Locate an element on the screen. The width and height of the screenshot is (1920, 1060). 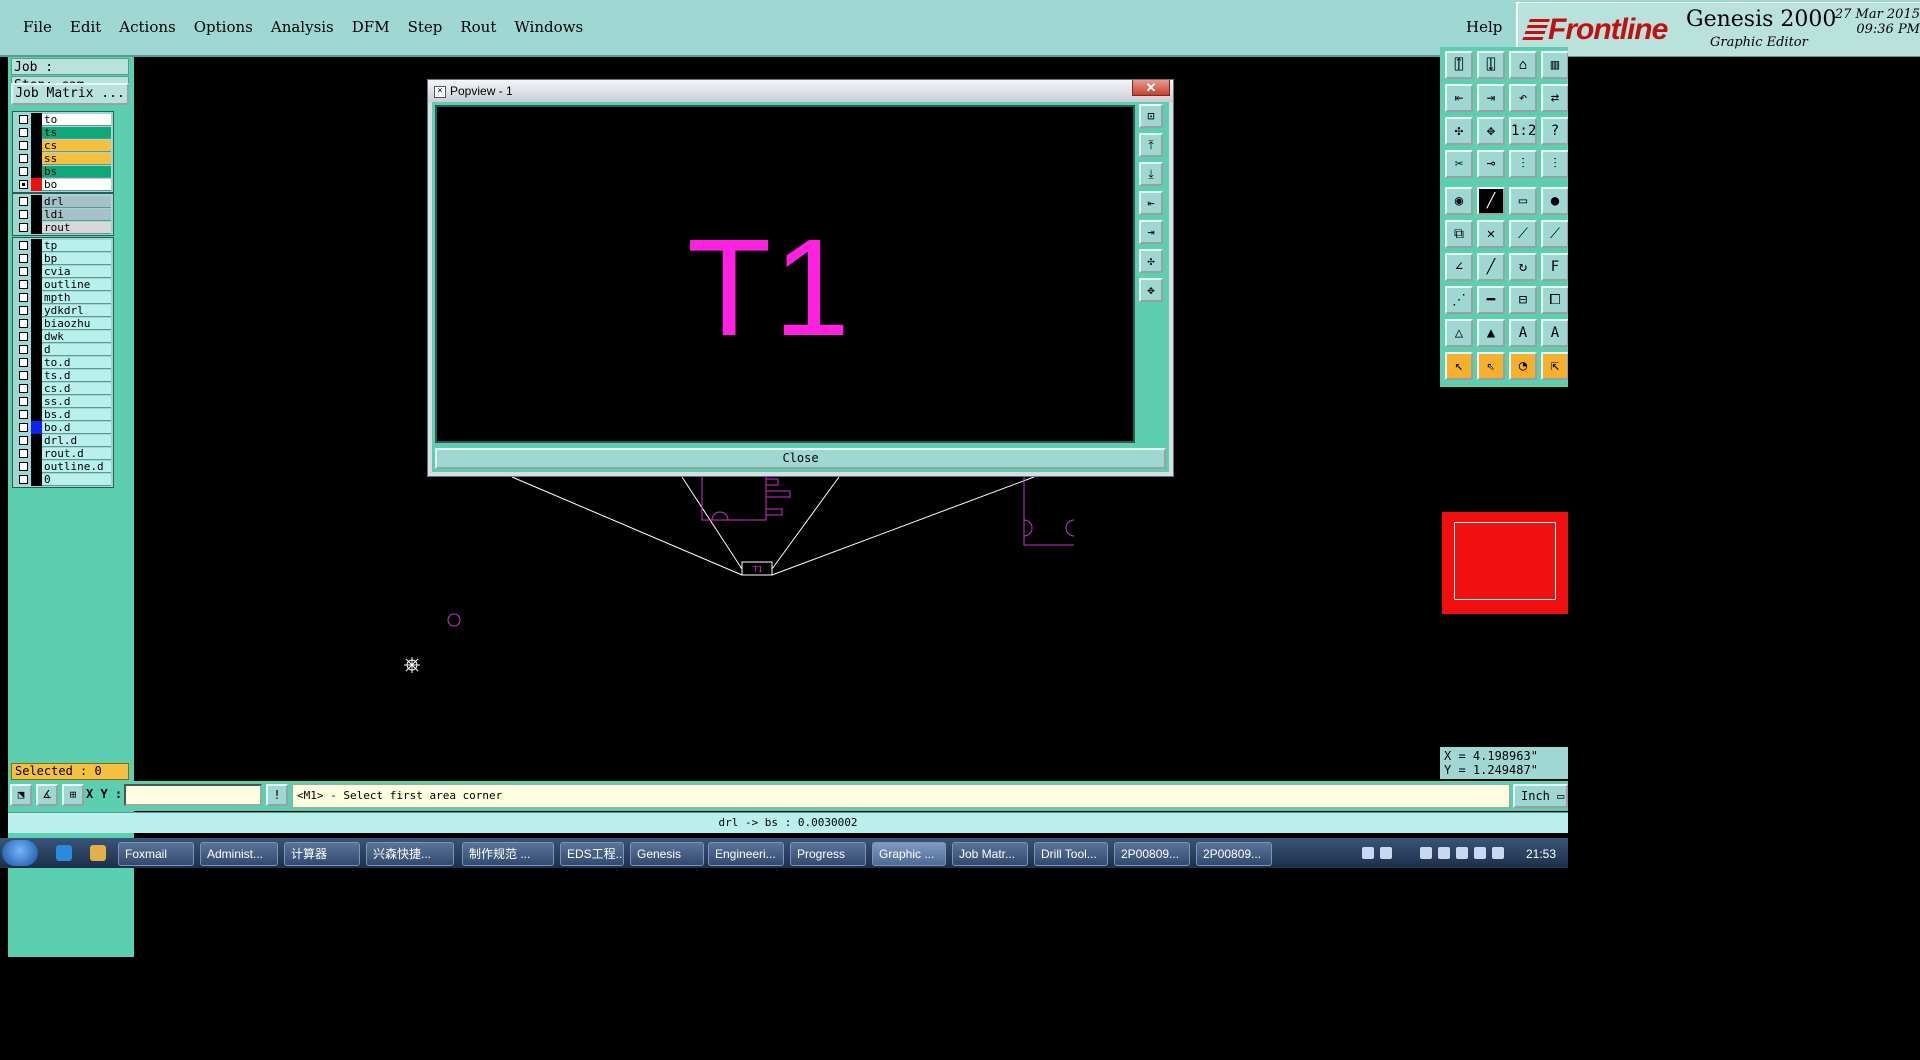
layer-row: ss.d is located at coordinates (63, 401).